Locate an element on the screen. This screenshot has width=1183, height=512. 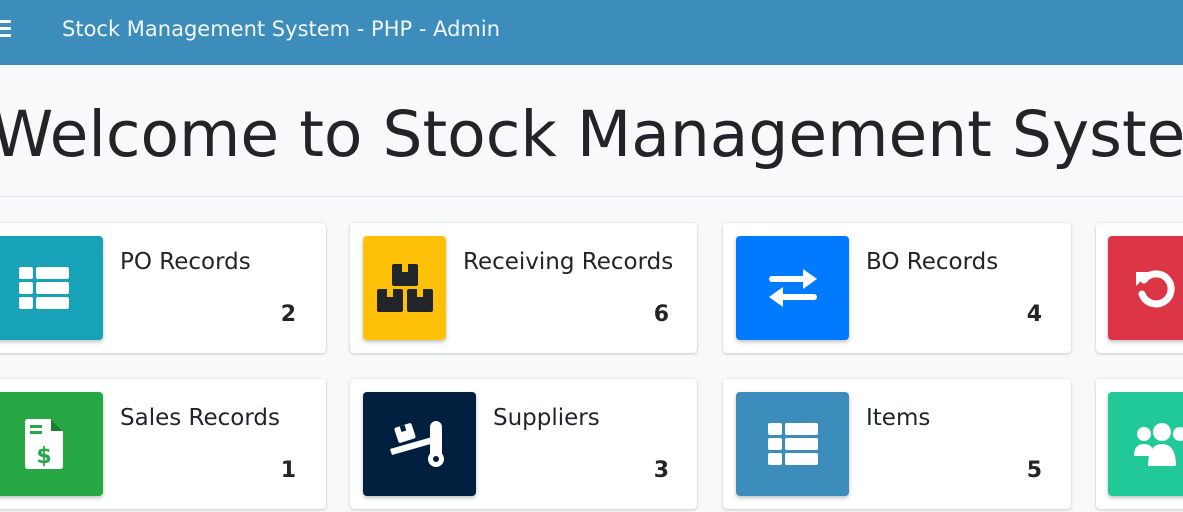
bo-records-count: 4 is located at coordinates (1034, 314).